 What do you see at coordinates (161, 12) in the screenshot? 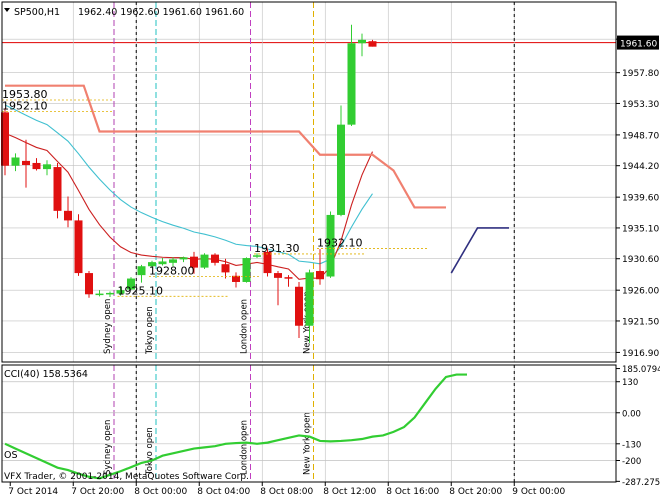
I see `ohlc-label: 1962.40 1962.60 1961.60 1961.60` at bounding box center [161, 12].